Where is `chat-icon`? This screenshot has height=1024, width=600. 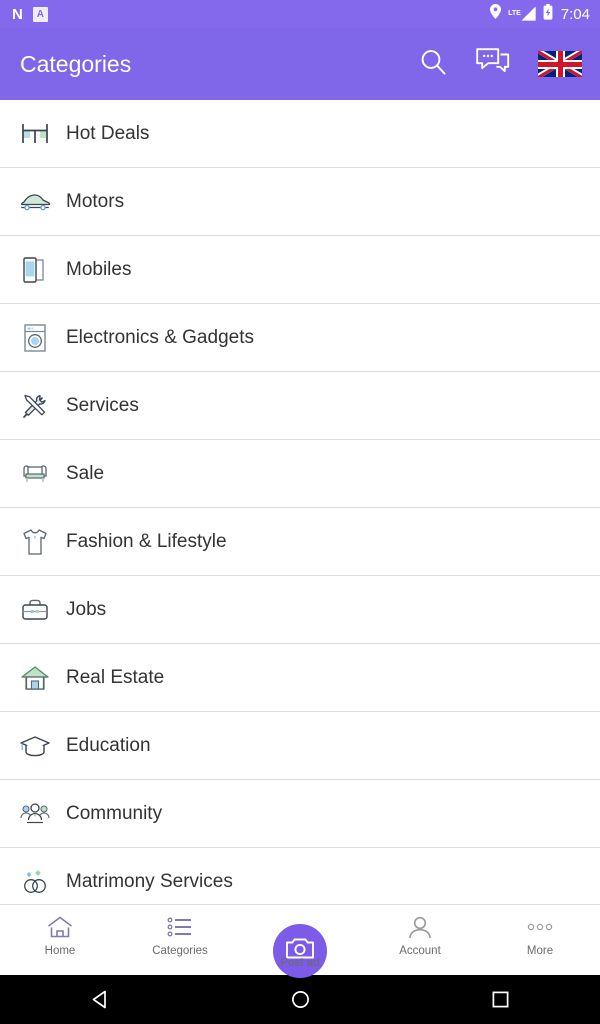
chat-icon is located at coordinates (493, 64).